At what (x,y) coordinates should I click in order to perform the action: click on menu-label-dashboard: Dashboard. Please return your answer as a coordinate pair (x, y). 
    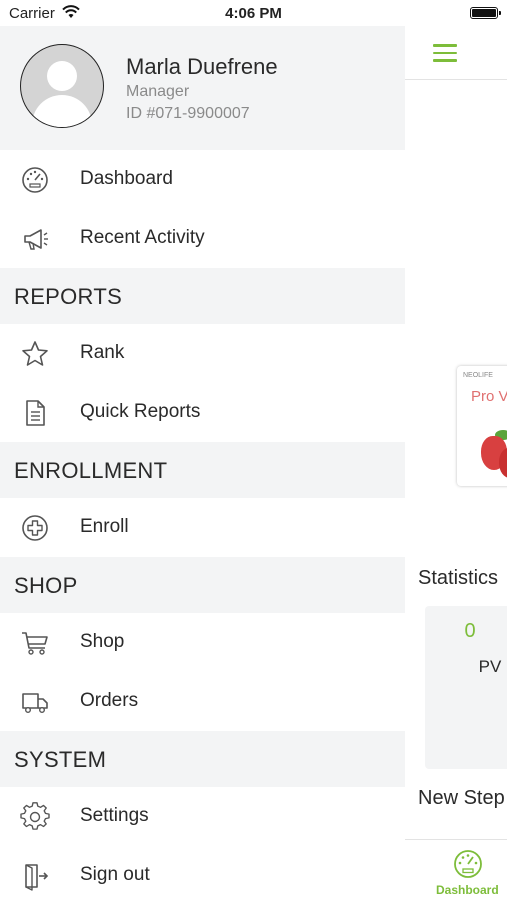
    Looking at the image, I should click on (126, 178).